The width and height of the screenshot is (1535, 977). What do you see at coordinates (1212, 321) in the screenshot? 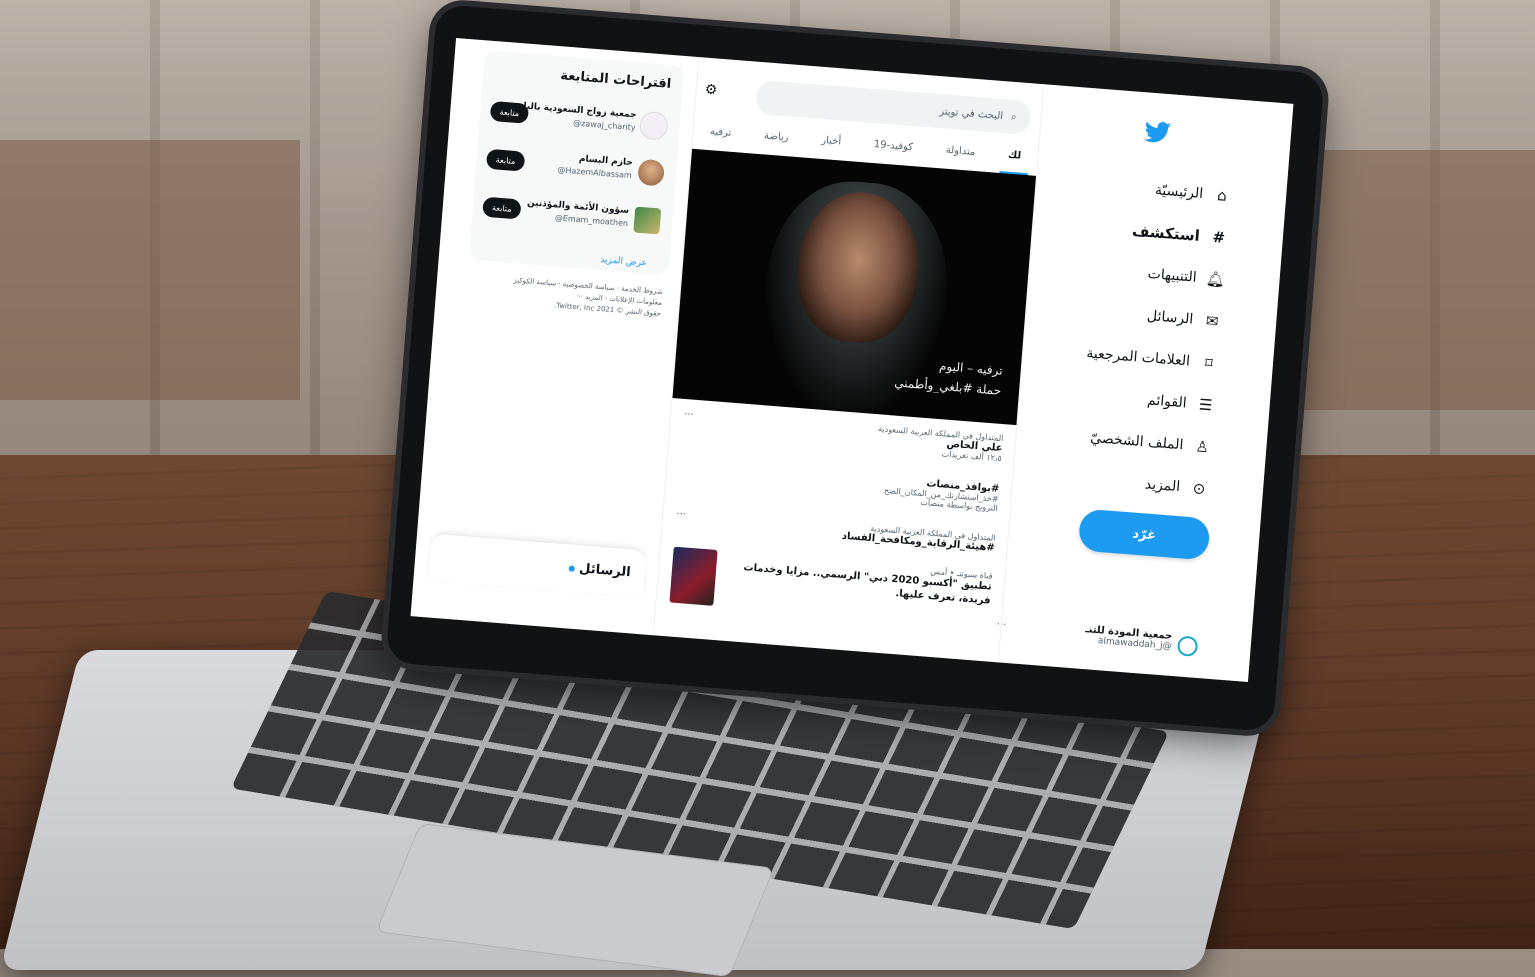
I see `mail-icon: ✉` at bounding box center [1212, 321].